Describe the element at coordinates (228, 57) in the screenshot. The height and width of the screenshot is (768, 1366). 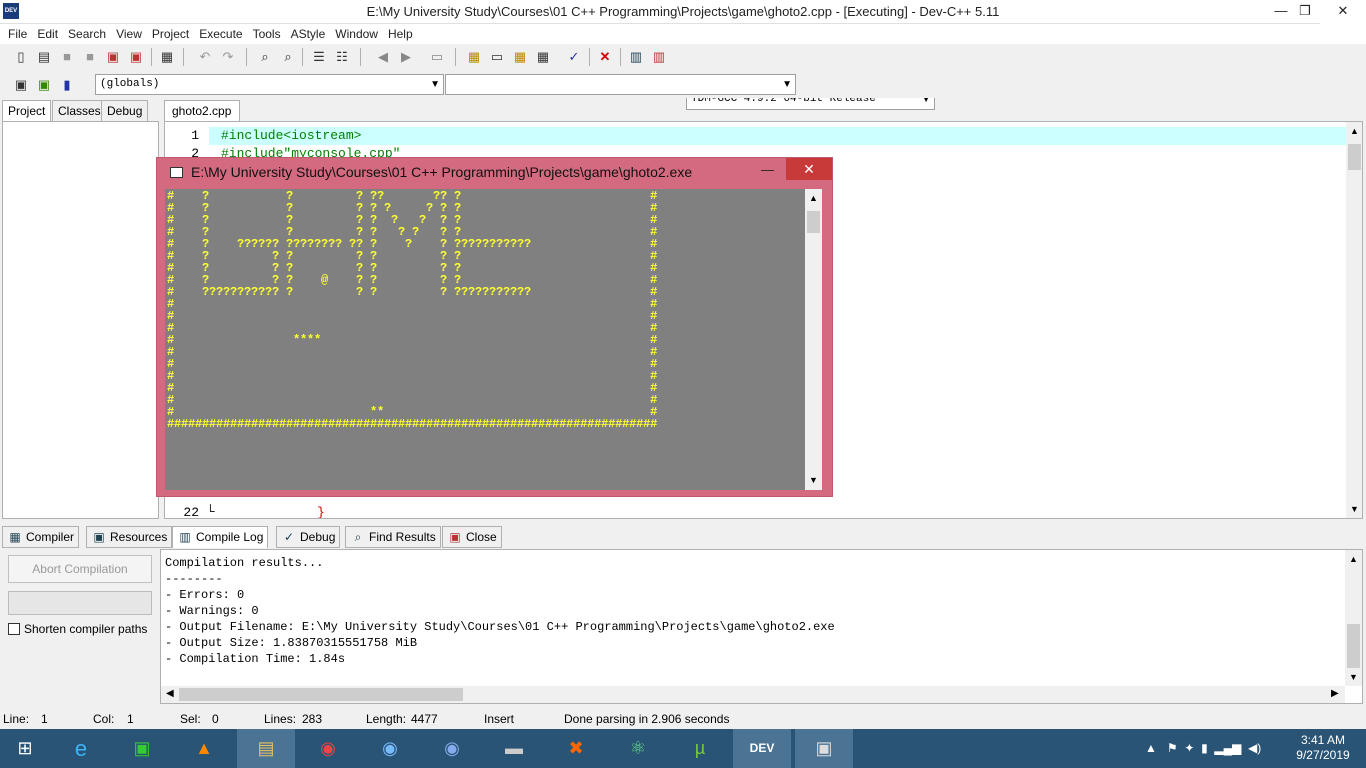
I see `redo-icon: ↷` at that location.